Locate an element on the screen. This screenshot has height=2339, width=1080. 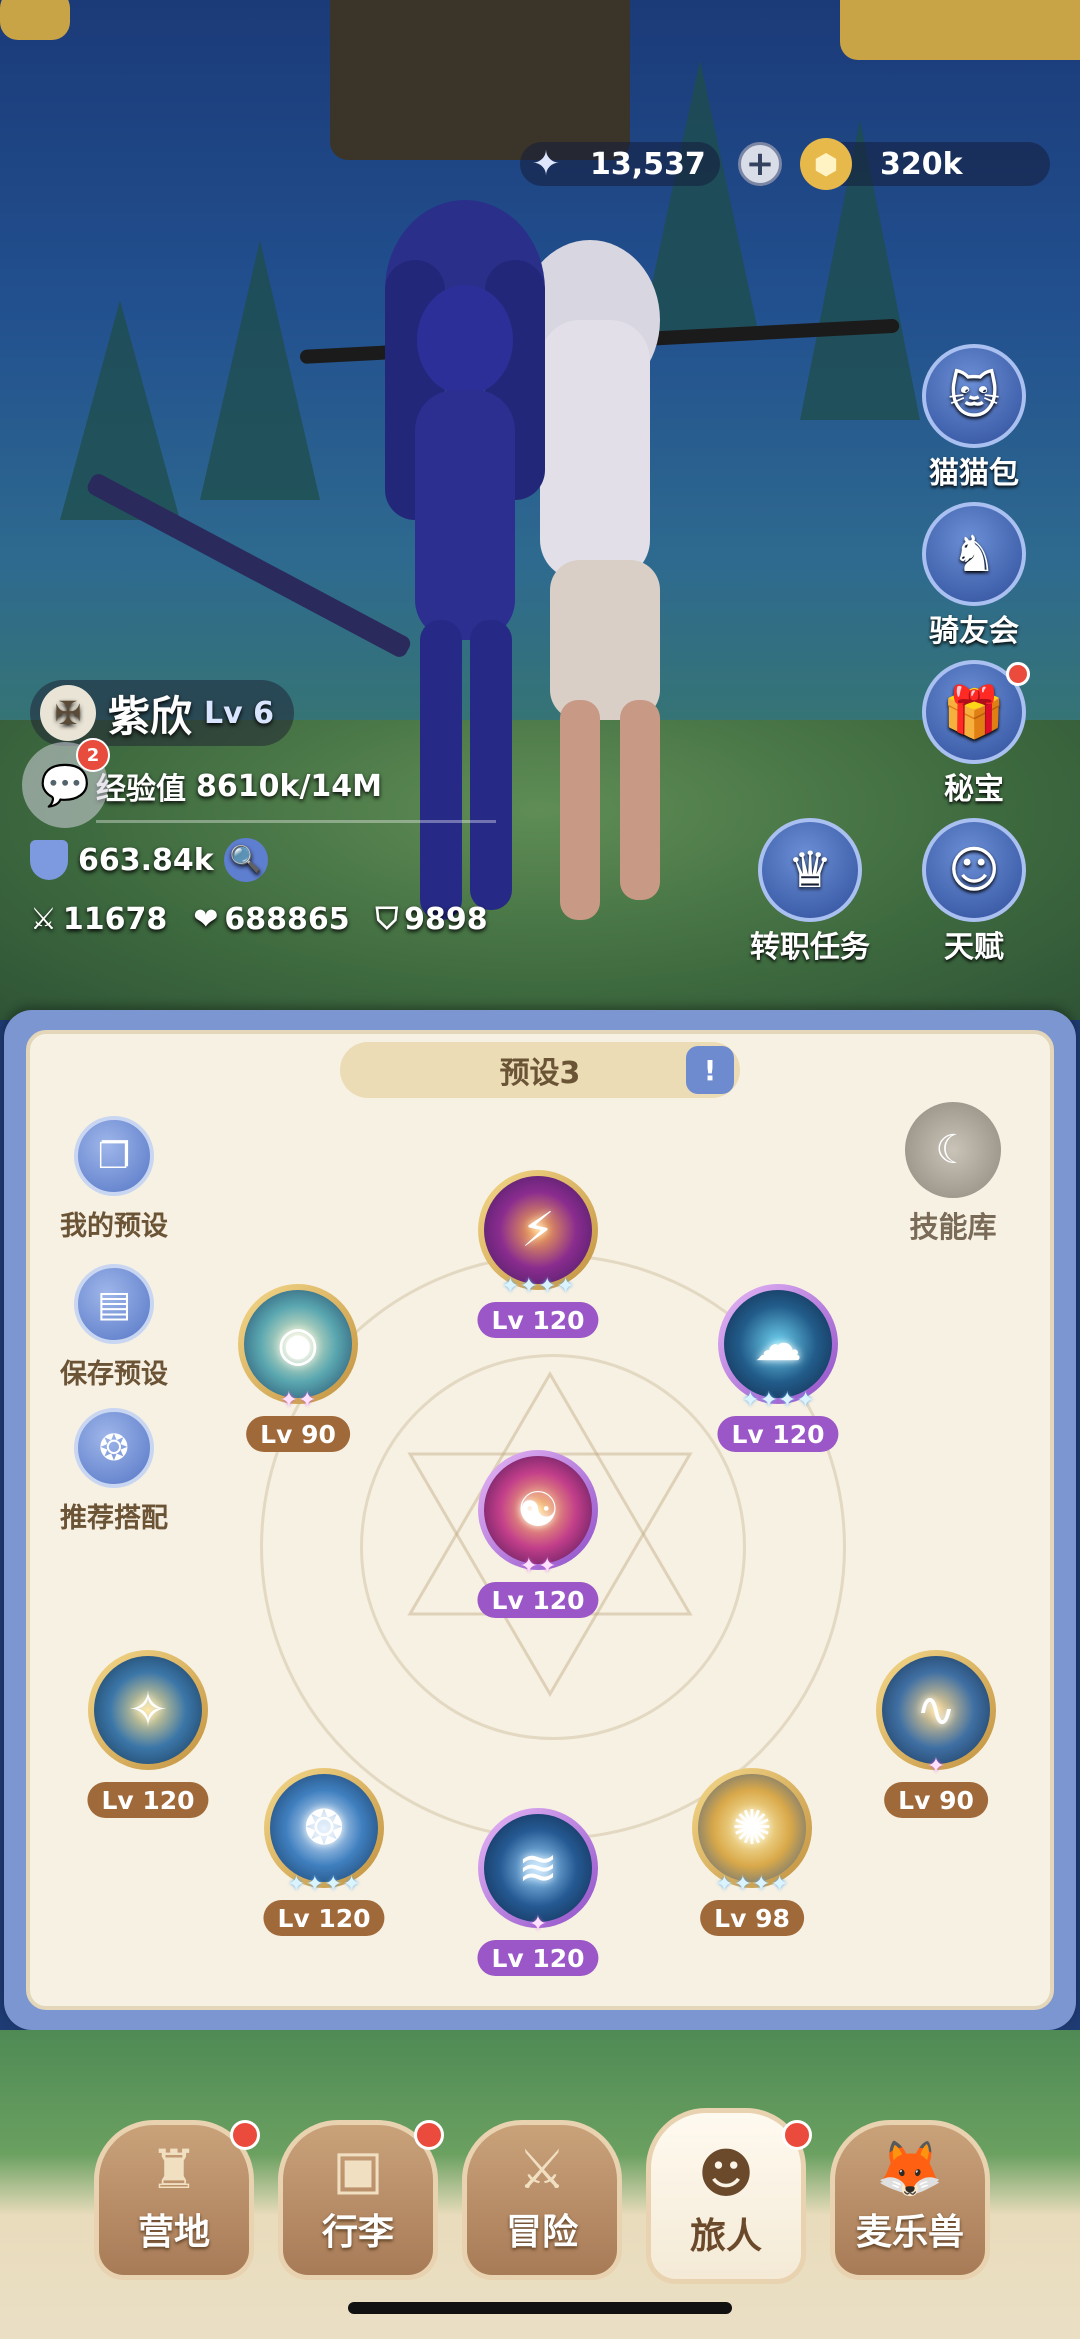
shadow-beast-skill-icon: ☁ is located at coordinates (778, 1344).